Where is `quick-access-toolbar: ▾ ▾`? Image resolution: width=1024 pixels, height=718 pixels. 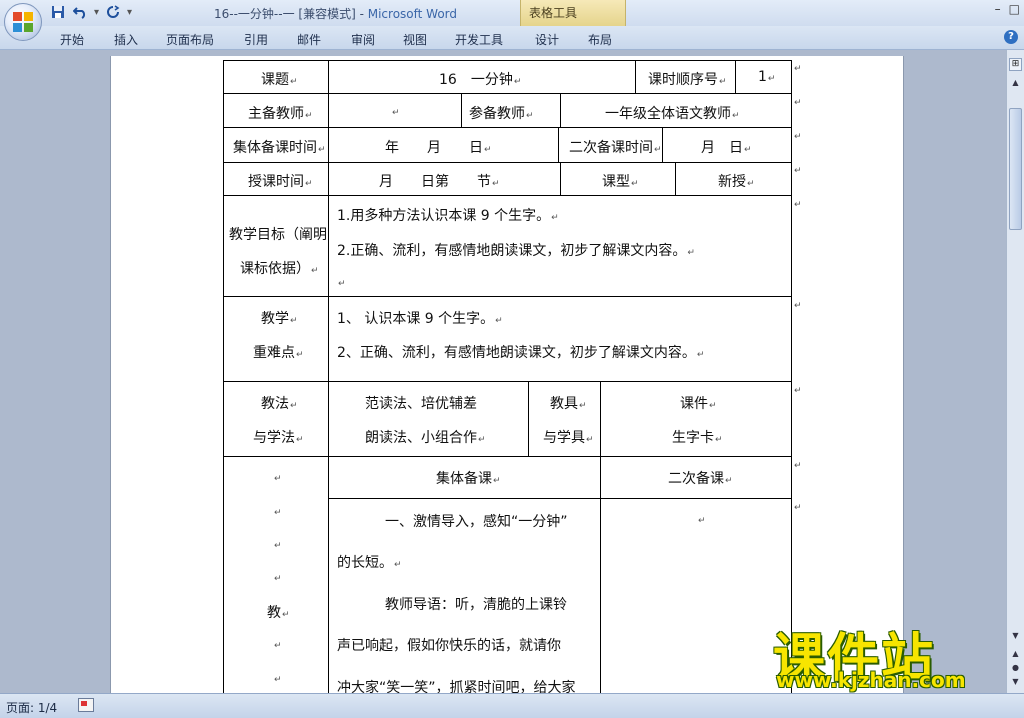
quick-access-toolbar: ▾ ▾ is located at coordinates (91, 12).